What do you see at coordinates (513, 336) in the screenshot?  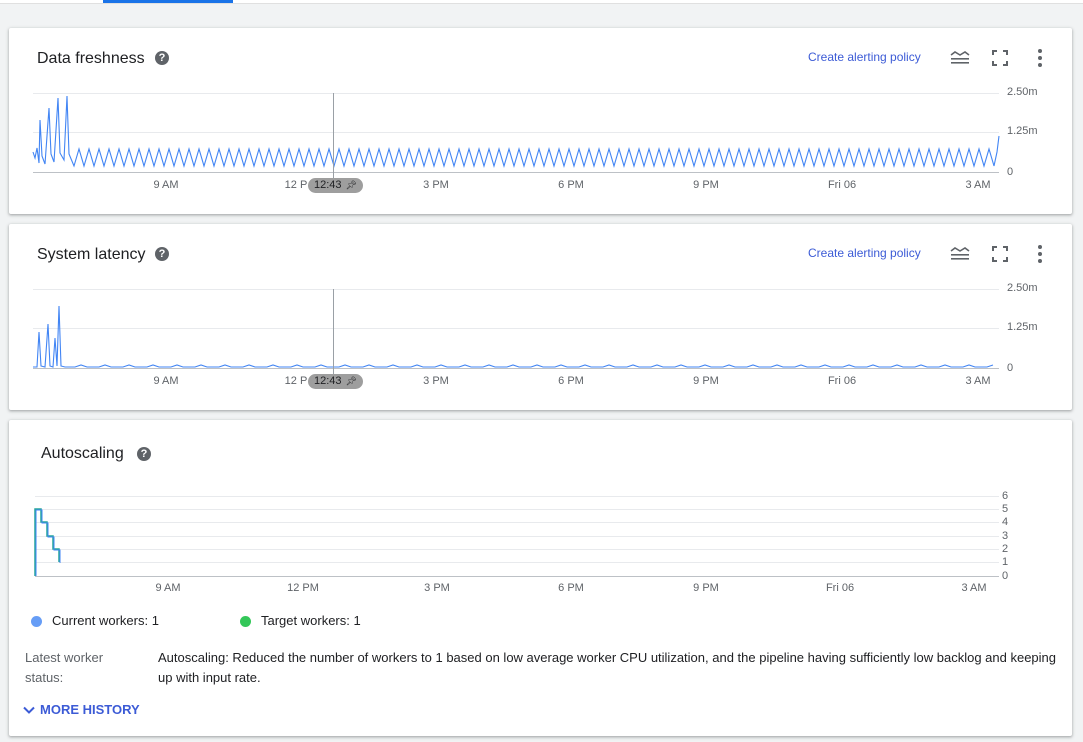 I see `system-latency-series-line` at bounding box center [513, 336].